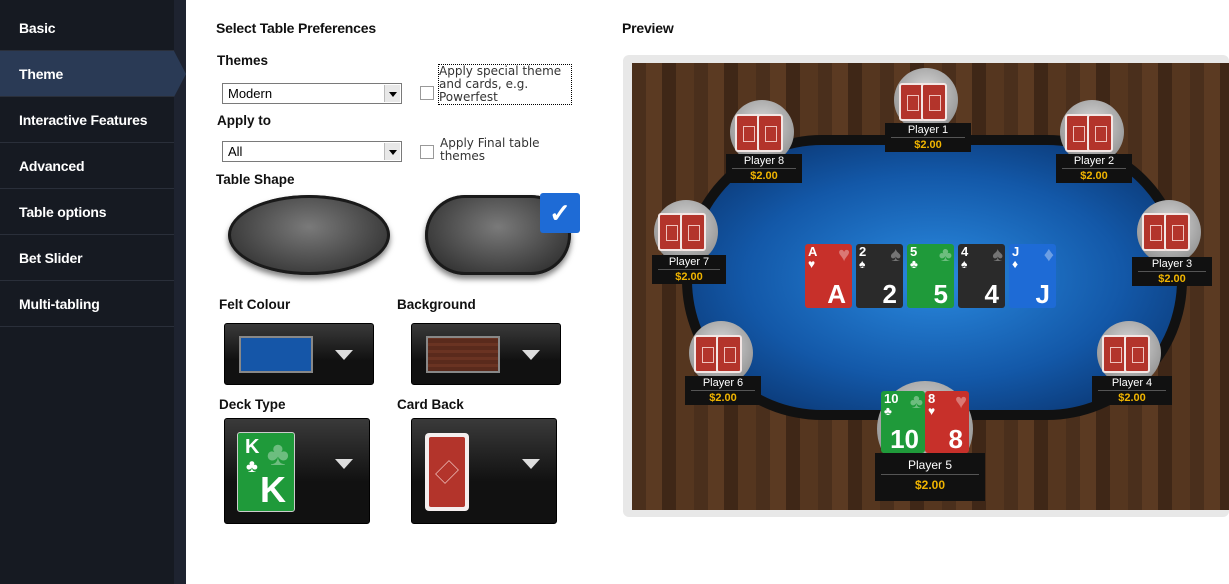  I want to click on final-table-checkbox, so click(427, 152).